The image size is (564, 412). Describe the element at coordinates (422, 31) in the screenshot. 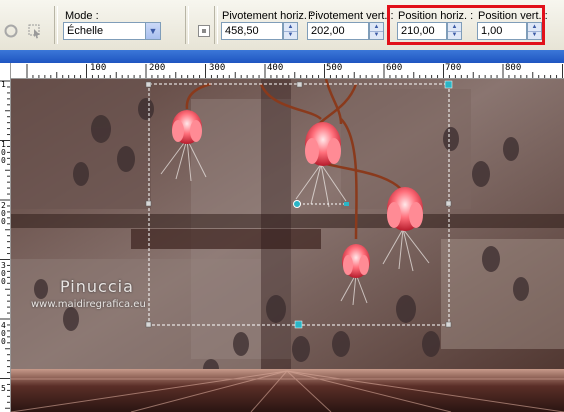

I see `position-horiz-input: 210,00` at that location.